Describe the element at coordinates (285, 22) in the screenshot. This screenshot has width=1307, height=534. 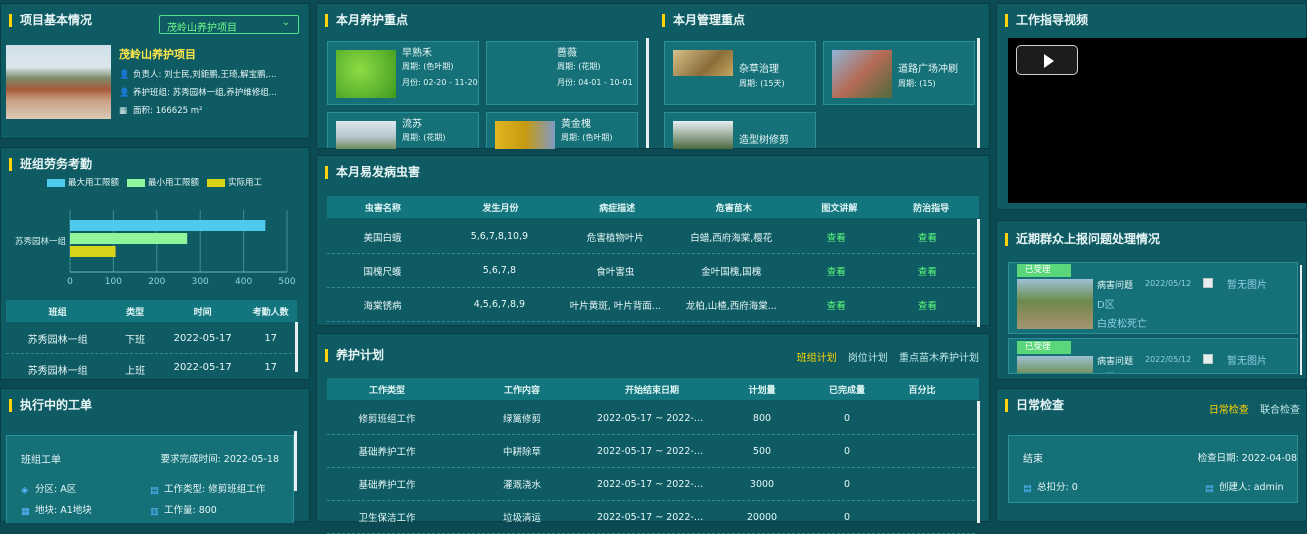
I see `chevron-down-icon: ⌄` at that location.